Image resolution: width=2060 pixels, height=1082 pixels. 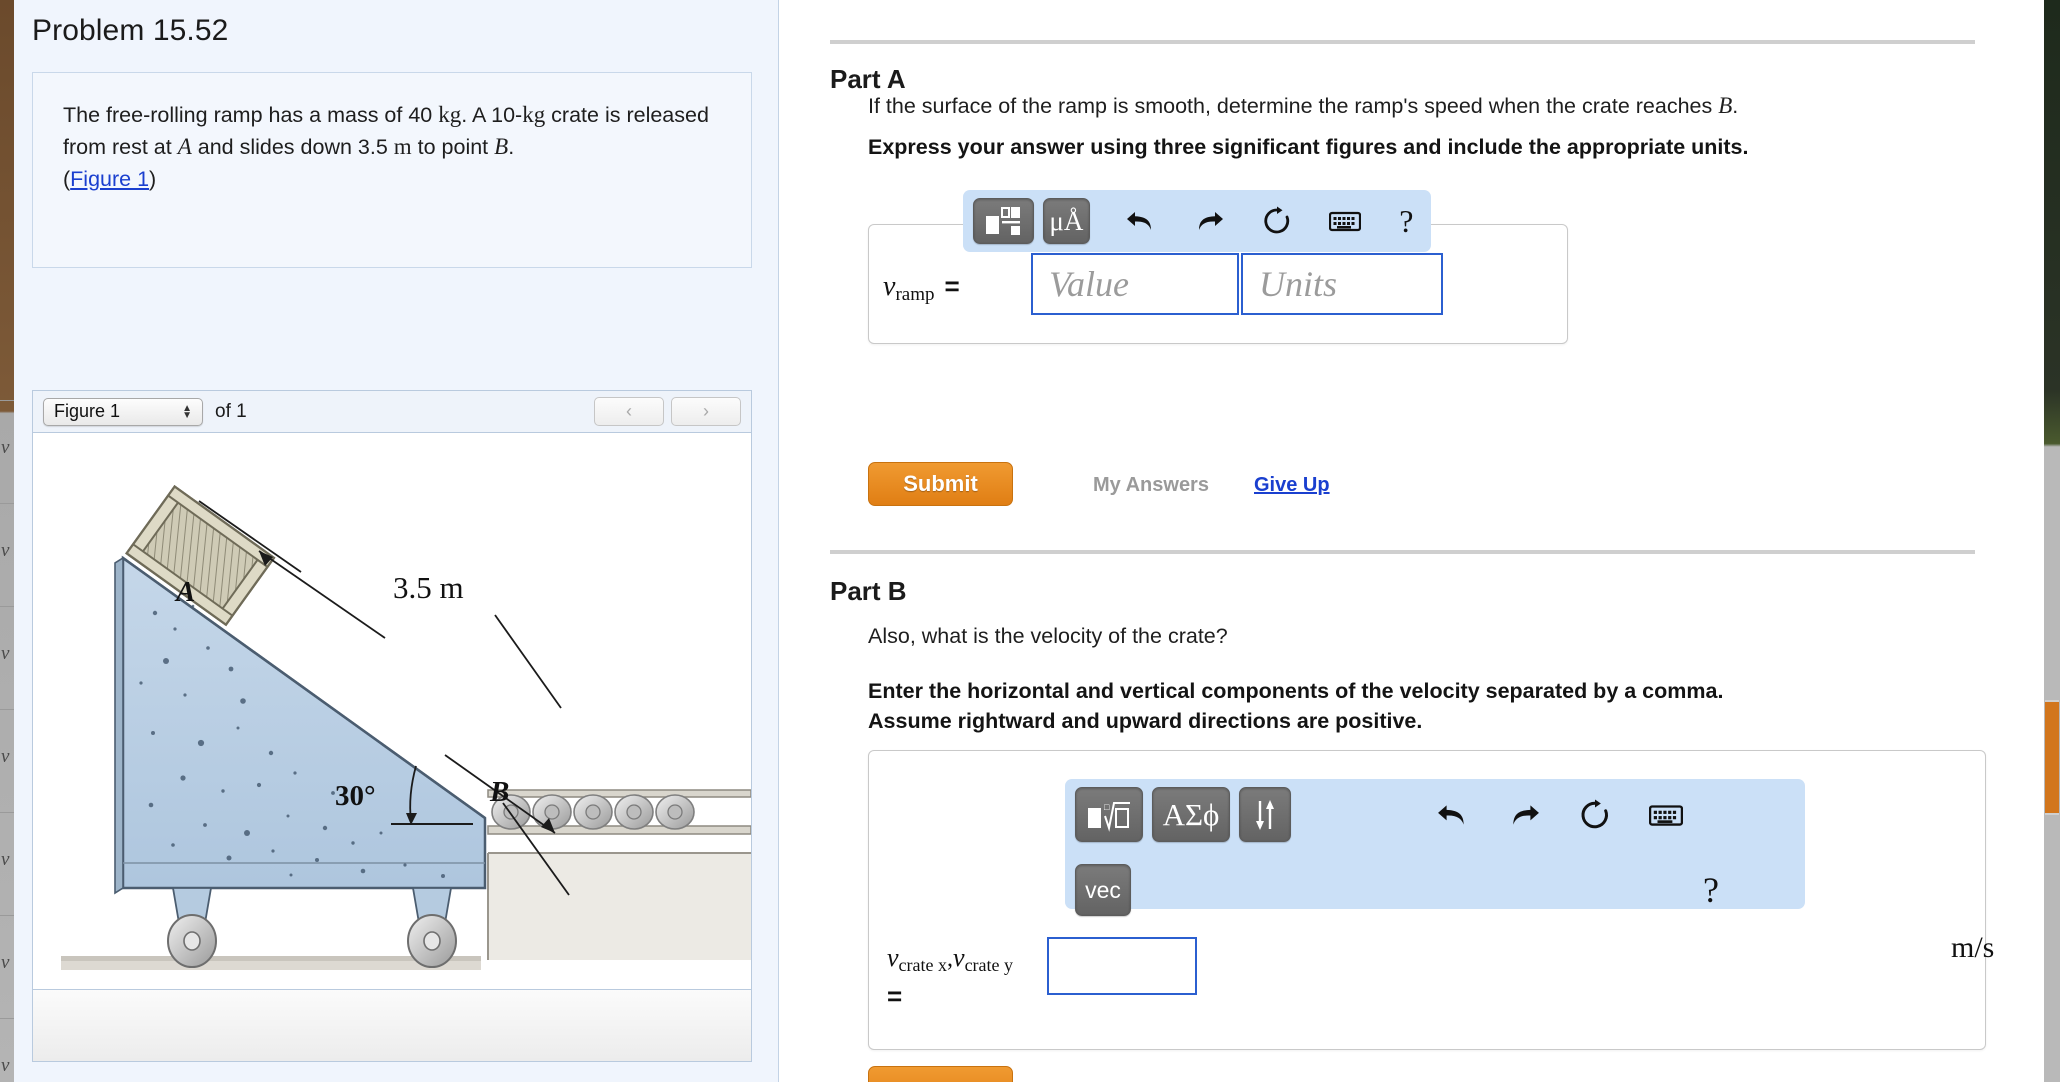 What do you see at coordinates (187, 411) in the screenshot?
I see `stepper-arrows-icon: ▲ ▼` at bounding box center [187, 411].